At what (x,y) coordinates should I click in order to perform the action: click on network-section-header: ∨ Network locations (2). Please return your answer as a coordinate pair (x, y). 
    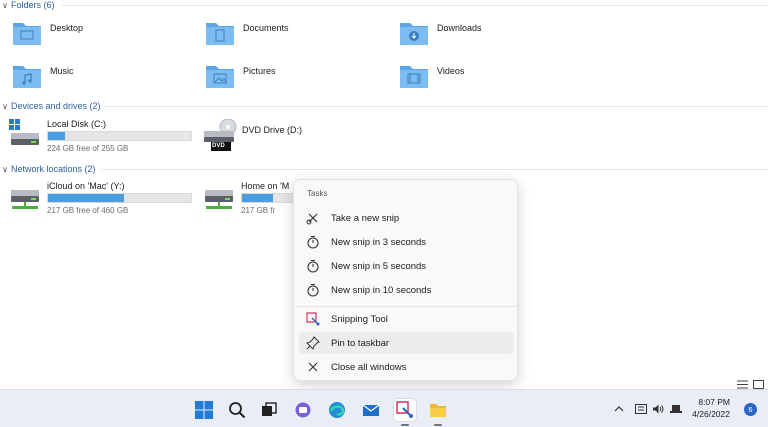
    Looking at the image, I should click on (48, 169).